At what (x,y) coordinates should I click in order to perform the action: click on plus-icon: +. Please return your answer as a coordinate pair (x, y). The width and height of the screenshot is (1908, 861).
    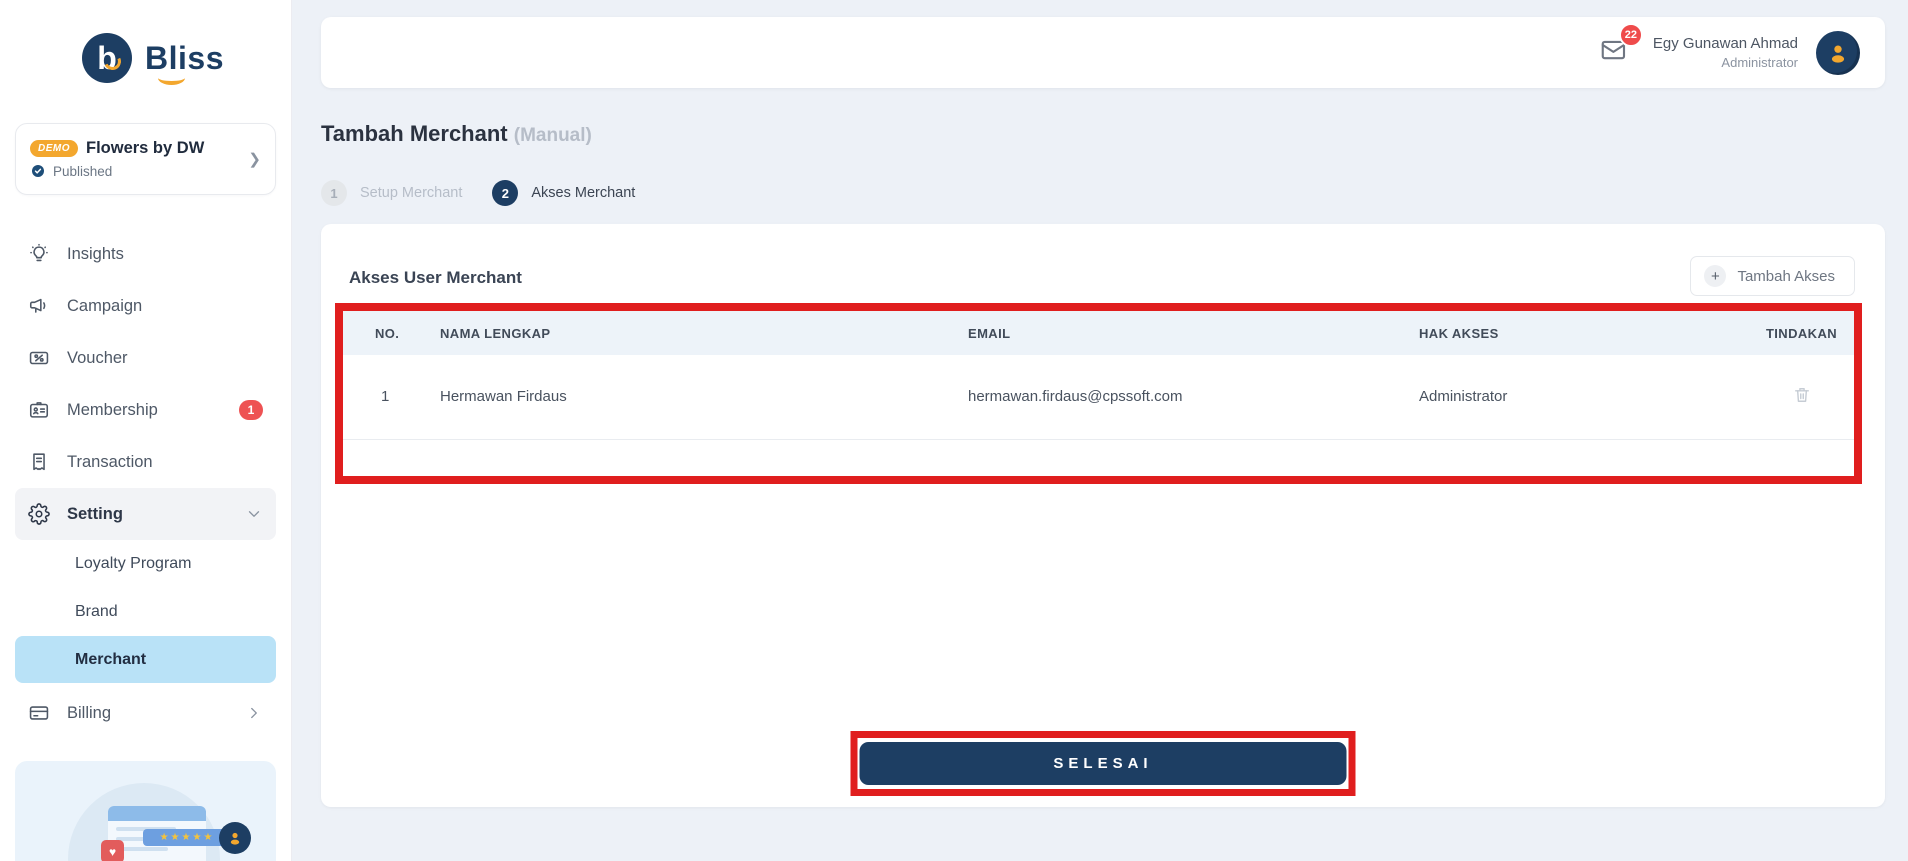
    Looking at the image, I should click on (1715, 276).